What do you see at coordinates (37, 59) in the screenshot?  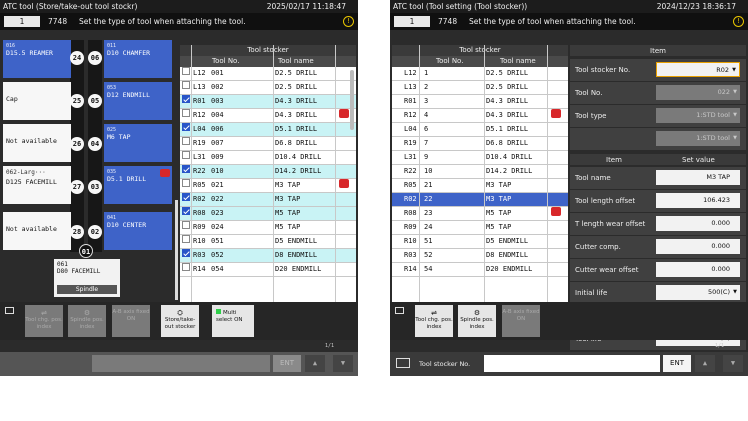 I see `pocket-24: 016 D15.5 REAMER` at bounding box center [37, 59].